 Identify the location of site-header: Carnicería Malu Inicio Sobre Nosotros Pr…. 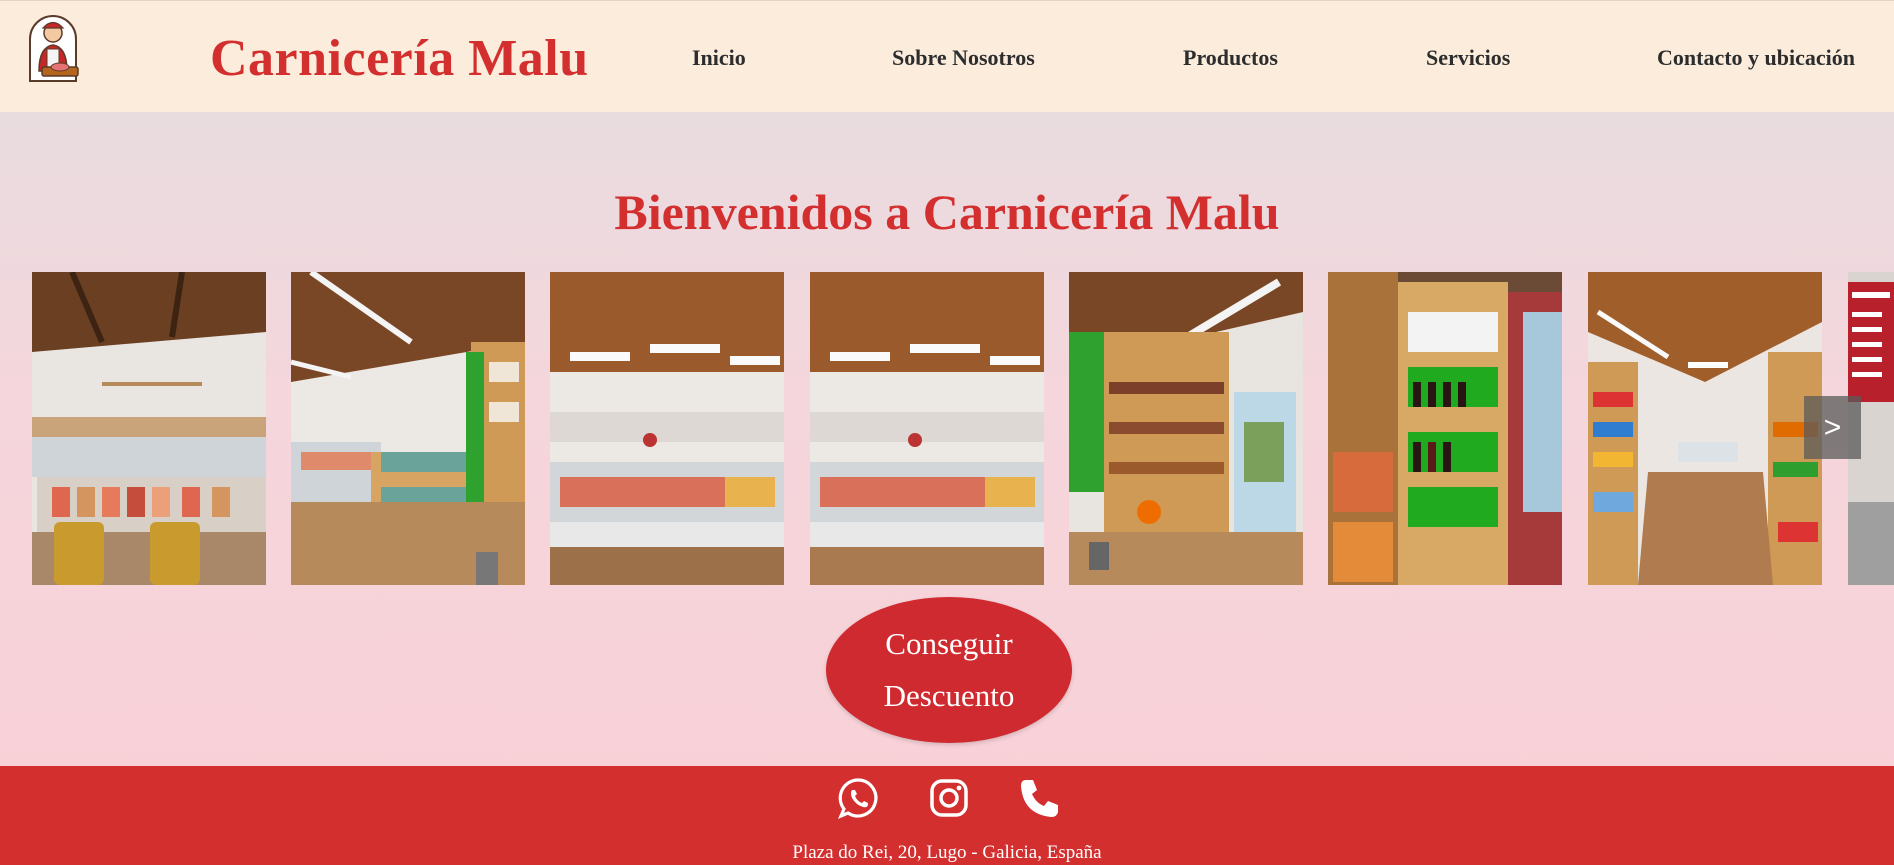
(947, 56).